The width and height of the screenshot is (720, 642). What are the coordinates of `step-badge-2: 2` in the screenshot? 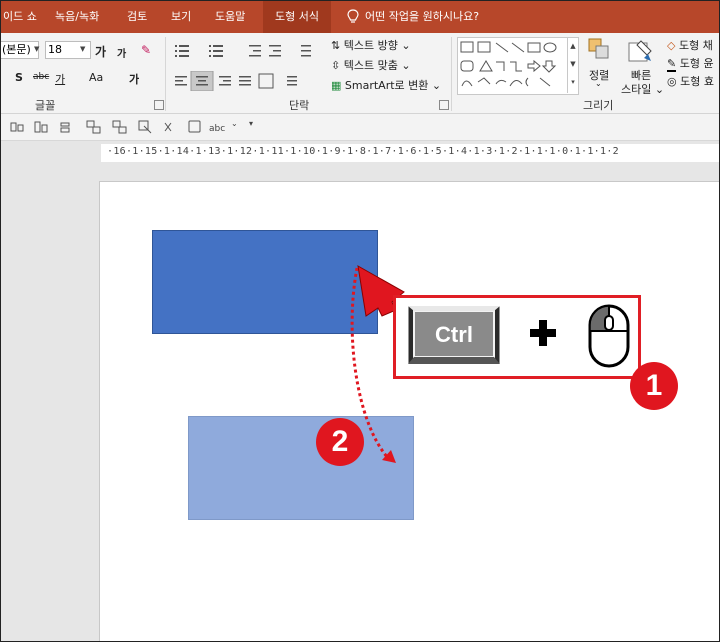 It's located at (340, 442).